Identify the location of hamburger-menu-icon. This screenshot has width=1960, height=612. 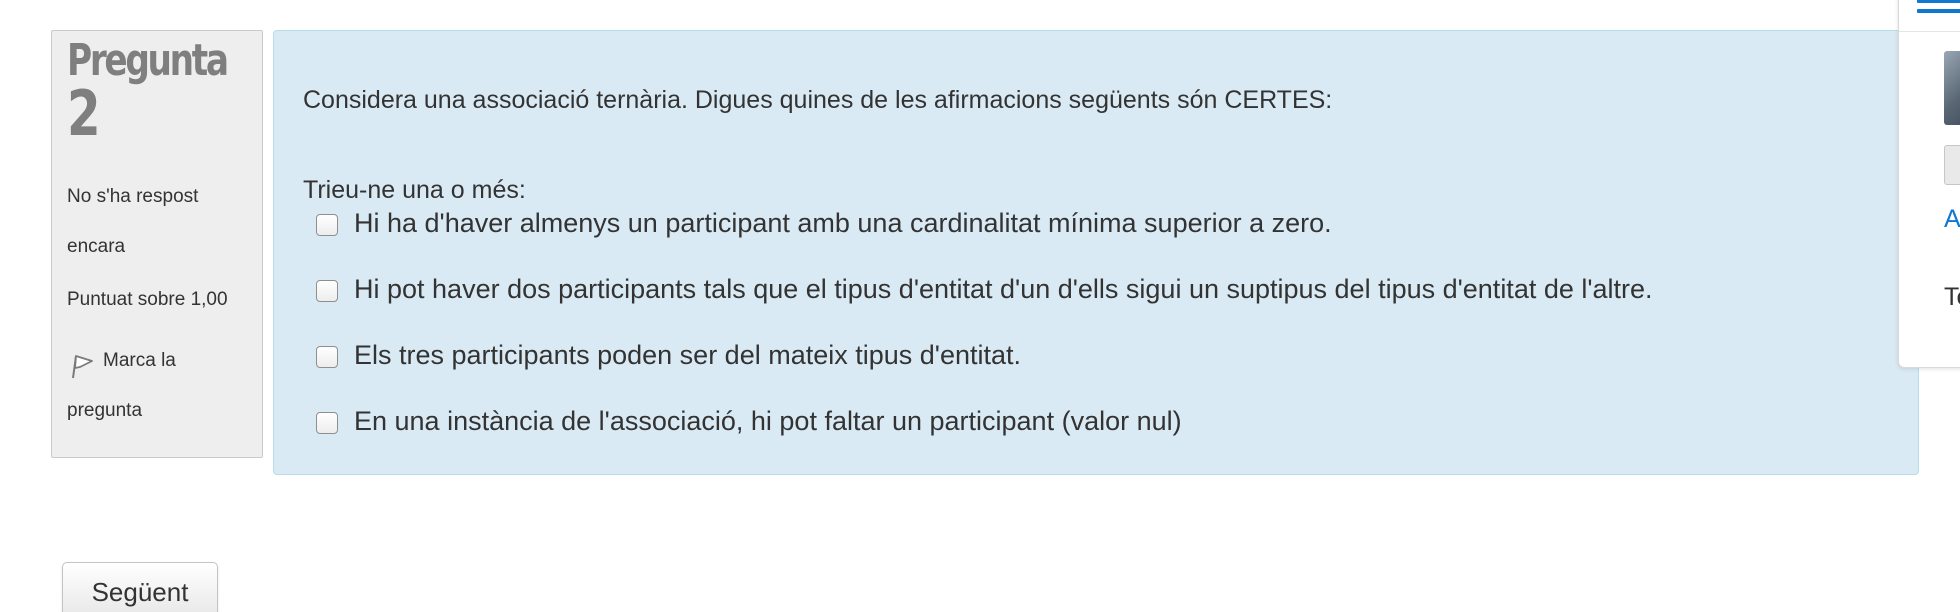
(1938, 6).